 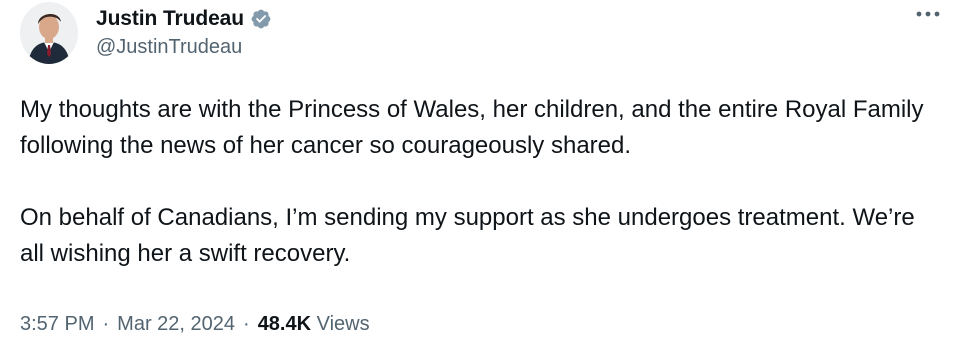 I want to click on tweet-date: Mar 22, 2024, so click(x=176, y=324).